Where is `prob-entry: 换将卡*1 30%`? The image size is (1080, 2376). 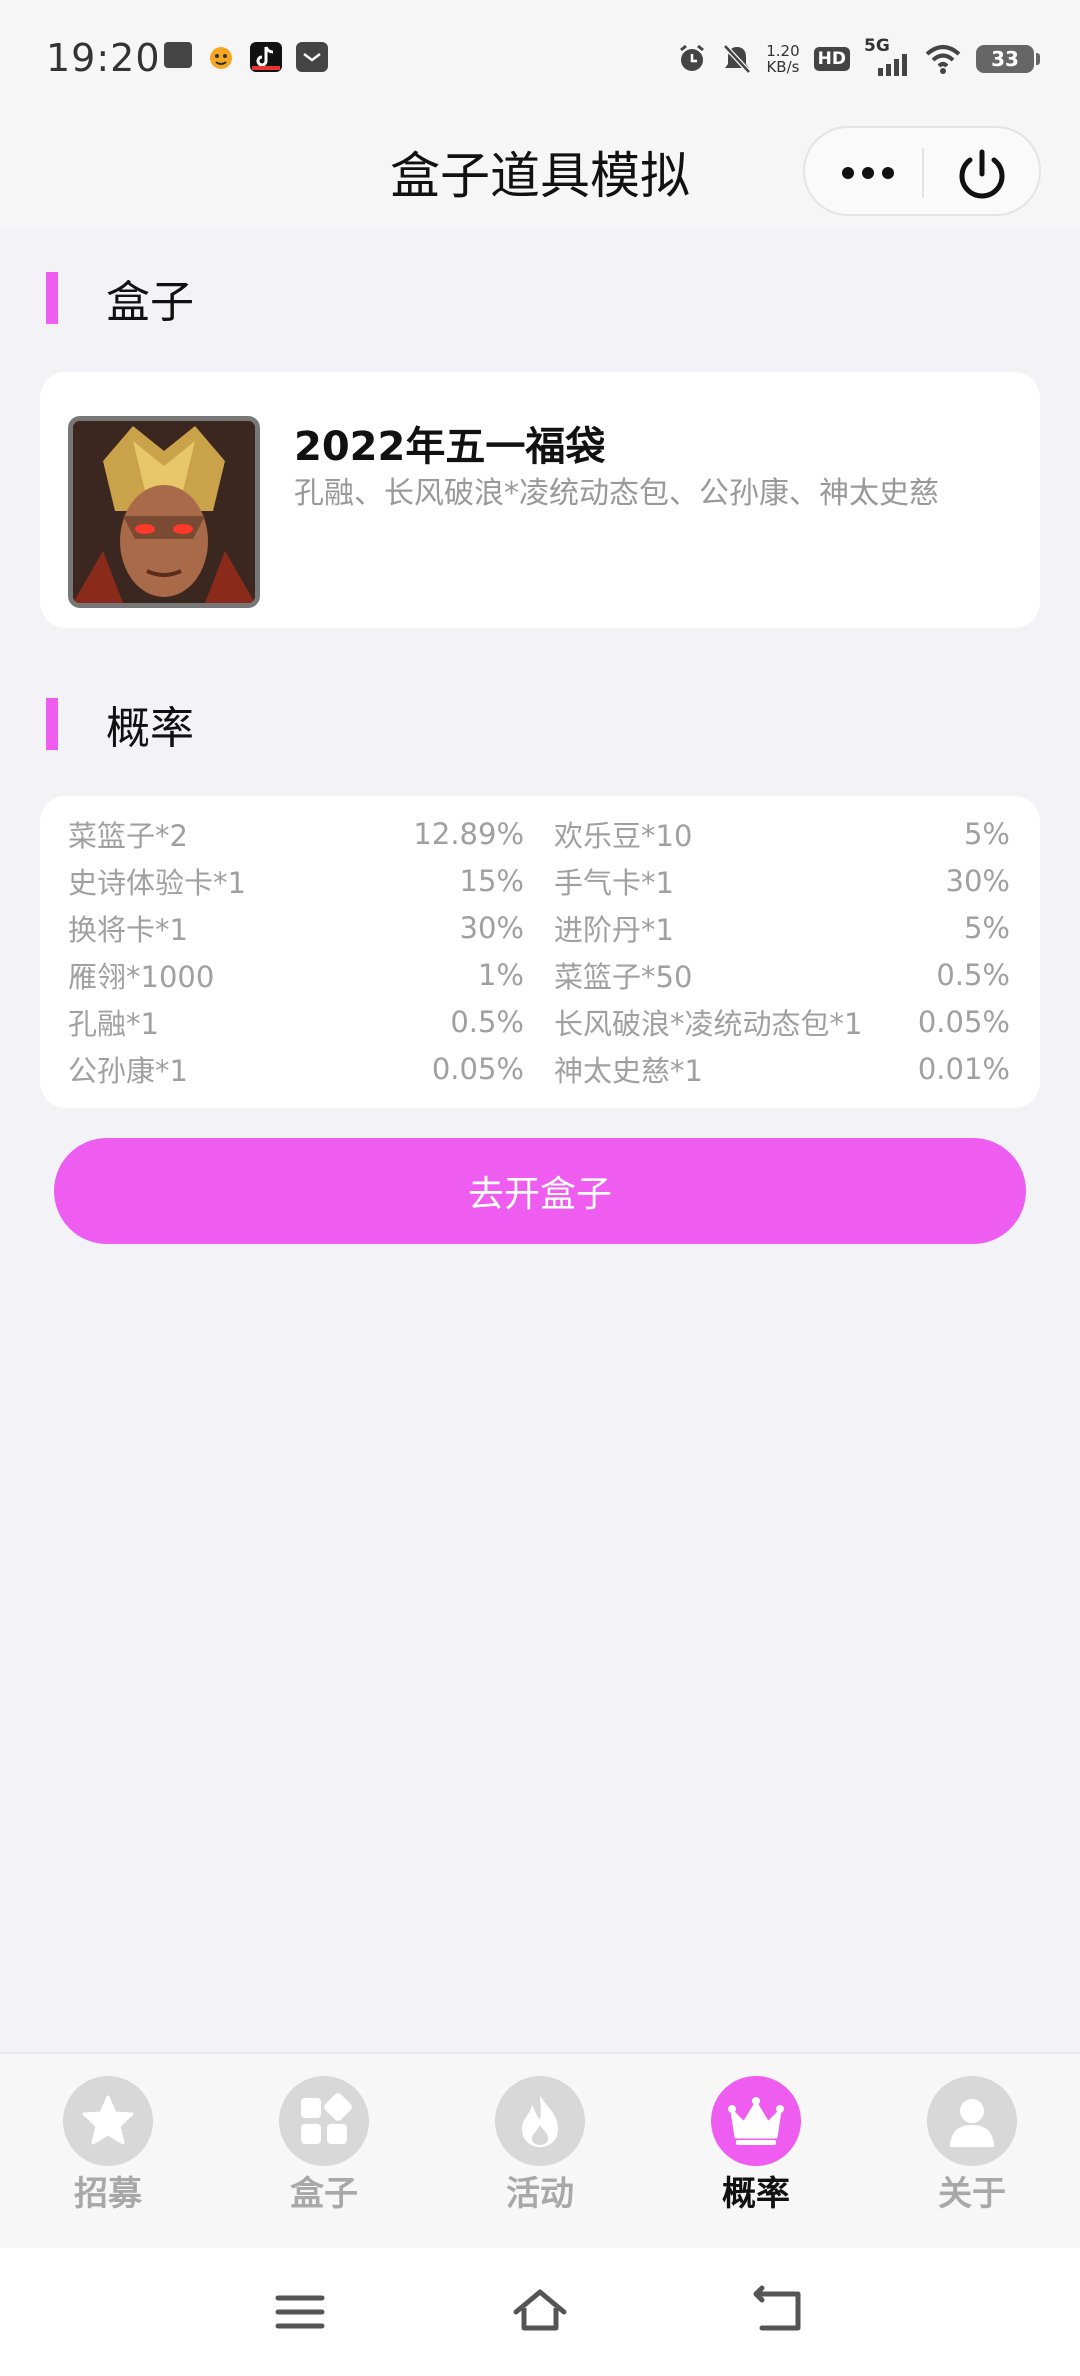
prob-entry: 换将卡*1 30% is located at coordinates (296, 927).